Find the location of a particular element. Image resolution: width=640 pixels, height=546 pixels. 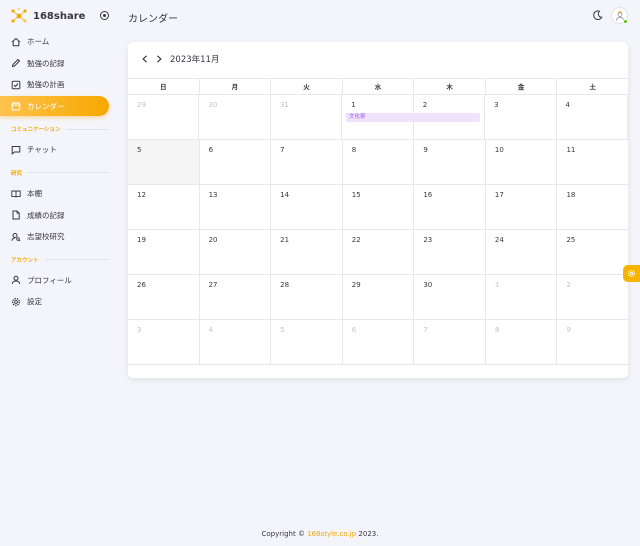

weekday-header: 火 is located at coordinates (307, 86).